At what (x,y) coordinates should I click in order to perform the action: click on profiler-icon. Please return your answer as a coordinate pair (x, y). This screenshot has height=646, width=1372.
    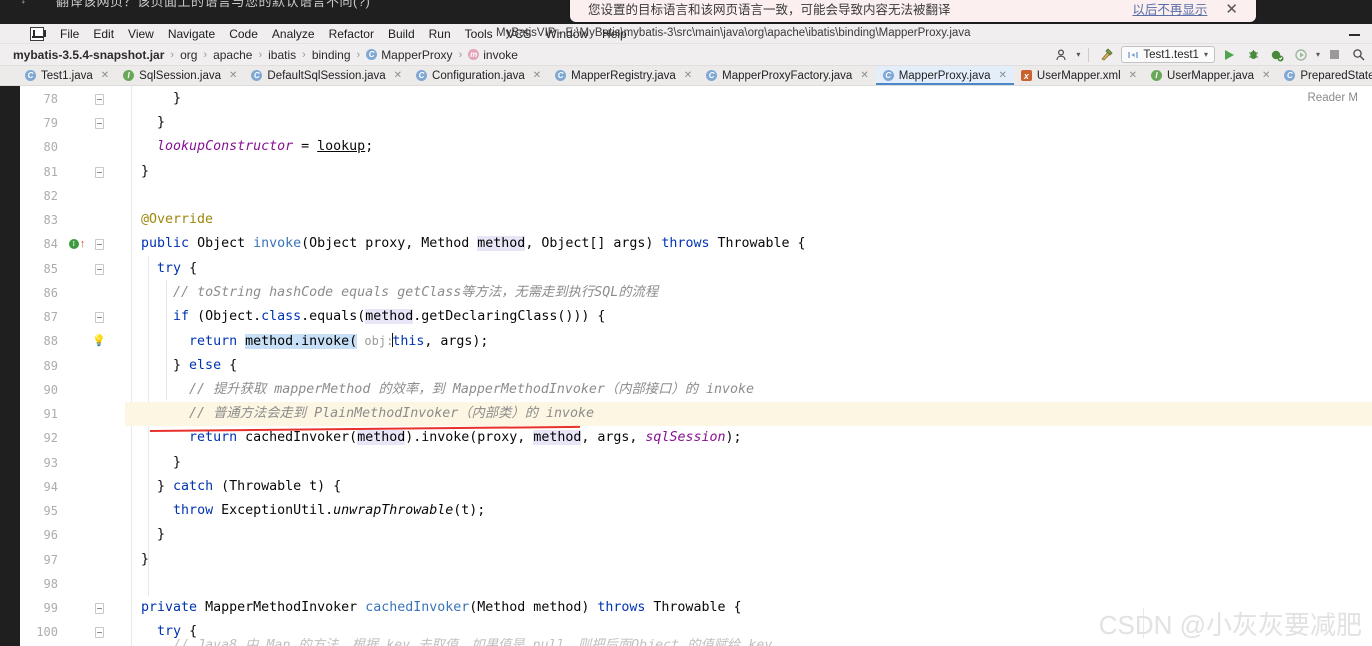
    Looking at the image, I should click on (1061, 54).